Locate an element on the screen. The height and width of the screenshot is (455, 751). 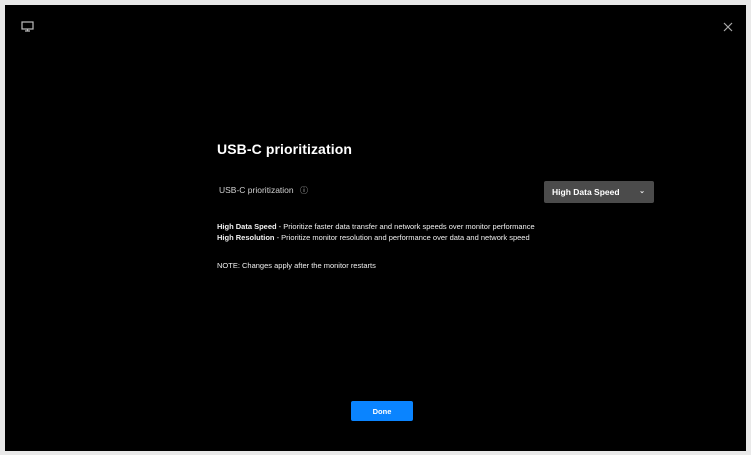
high-resolution-term: High Resolution is located at coordinates (246, 237).